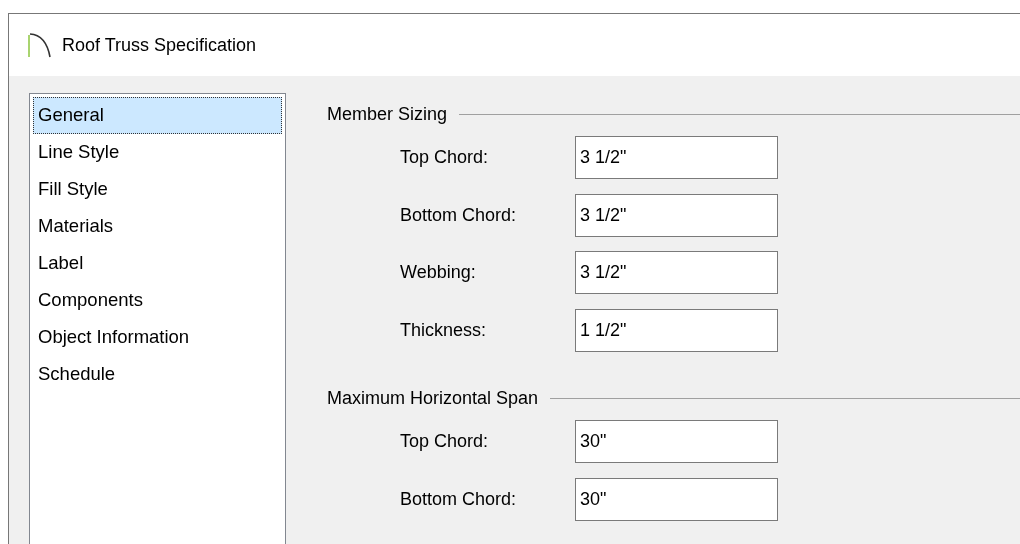 This screenshot has width=1020, height=544. I want to click on roof-arc-icon, so click(40, 45).